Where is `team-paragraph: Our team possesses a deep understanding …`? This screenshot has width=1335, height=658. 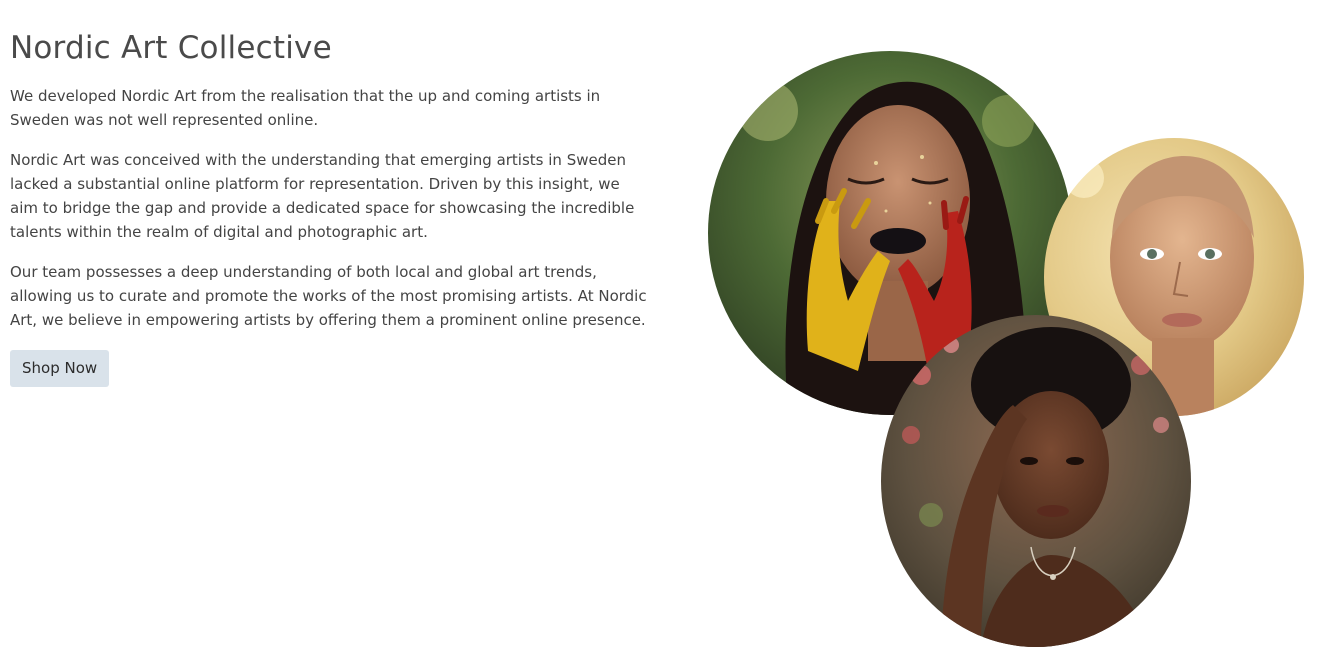
team-paragraph: Our team possesses a deep understanding … is located at coordinates (328, 296).